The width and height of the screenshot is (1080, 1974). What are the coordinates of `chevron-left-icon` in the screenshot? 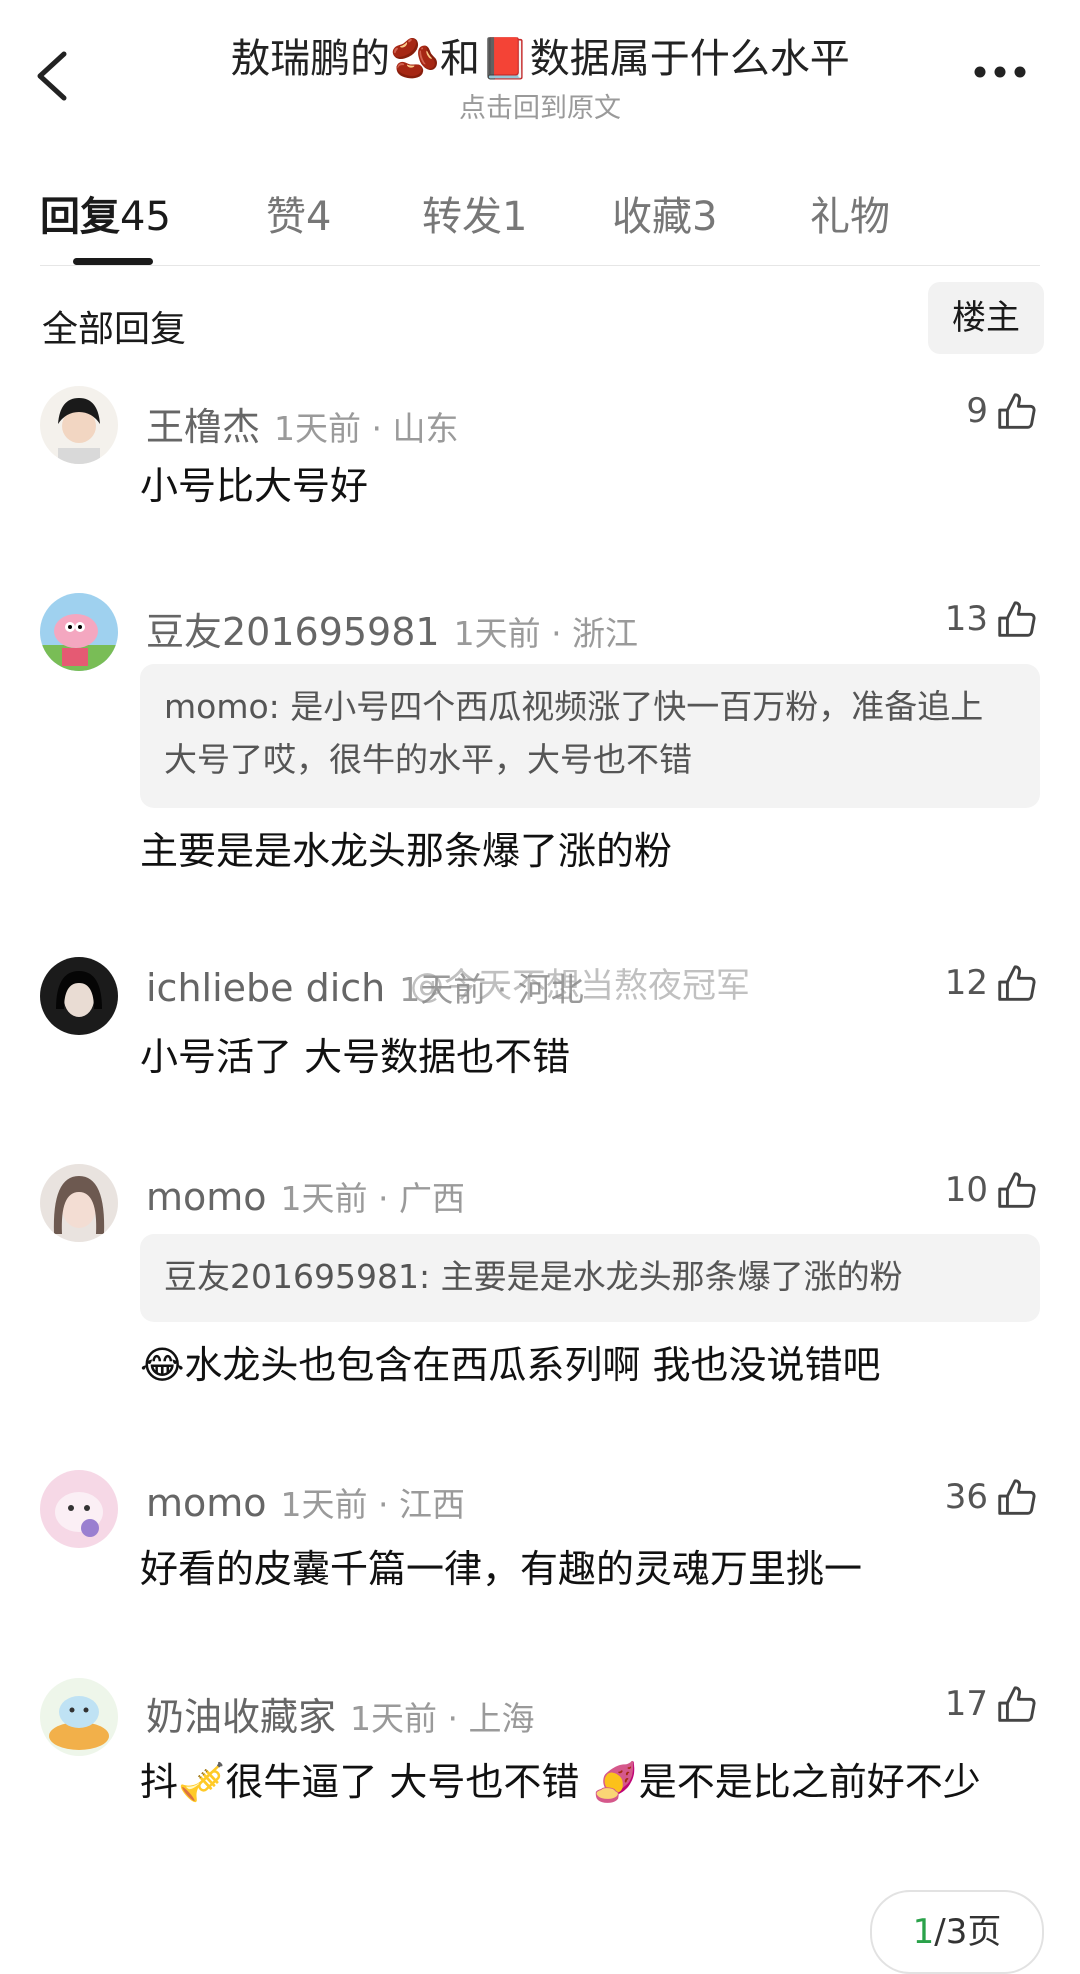 It's located at (52, 76).